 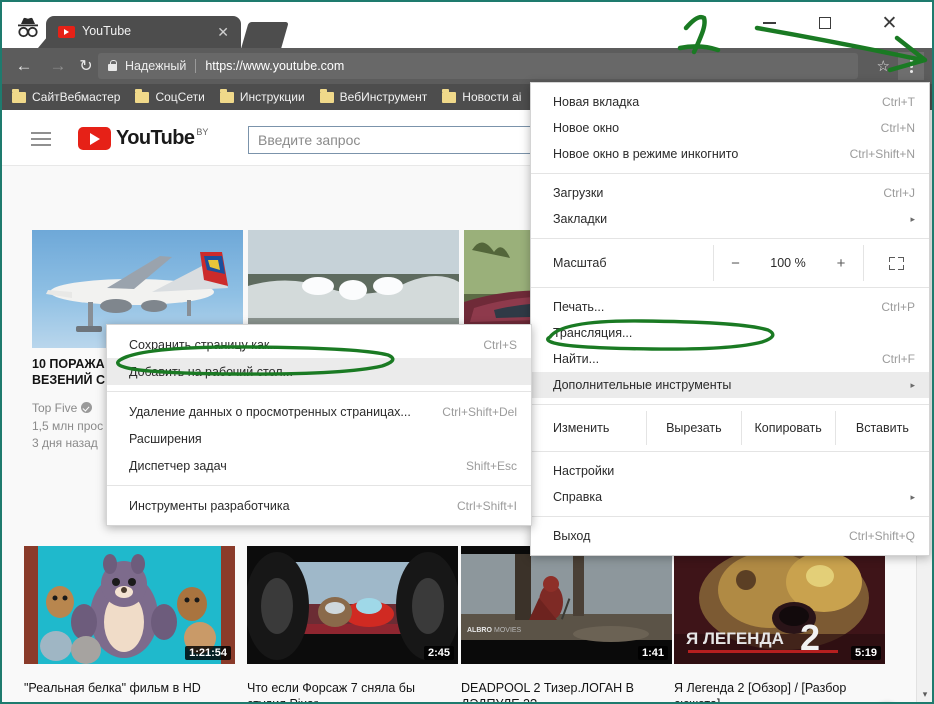 I want to click on window-maximize-button, so click(x=824, y=23).